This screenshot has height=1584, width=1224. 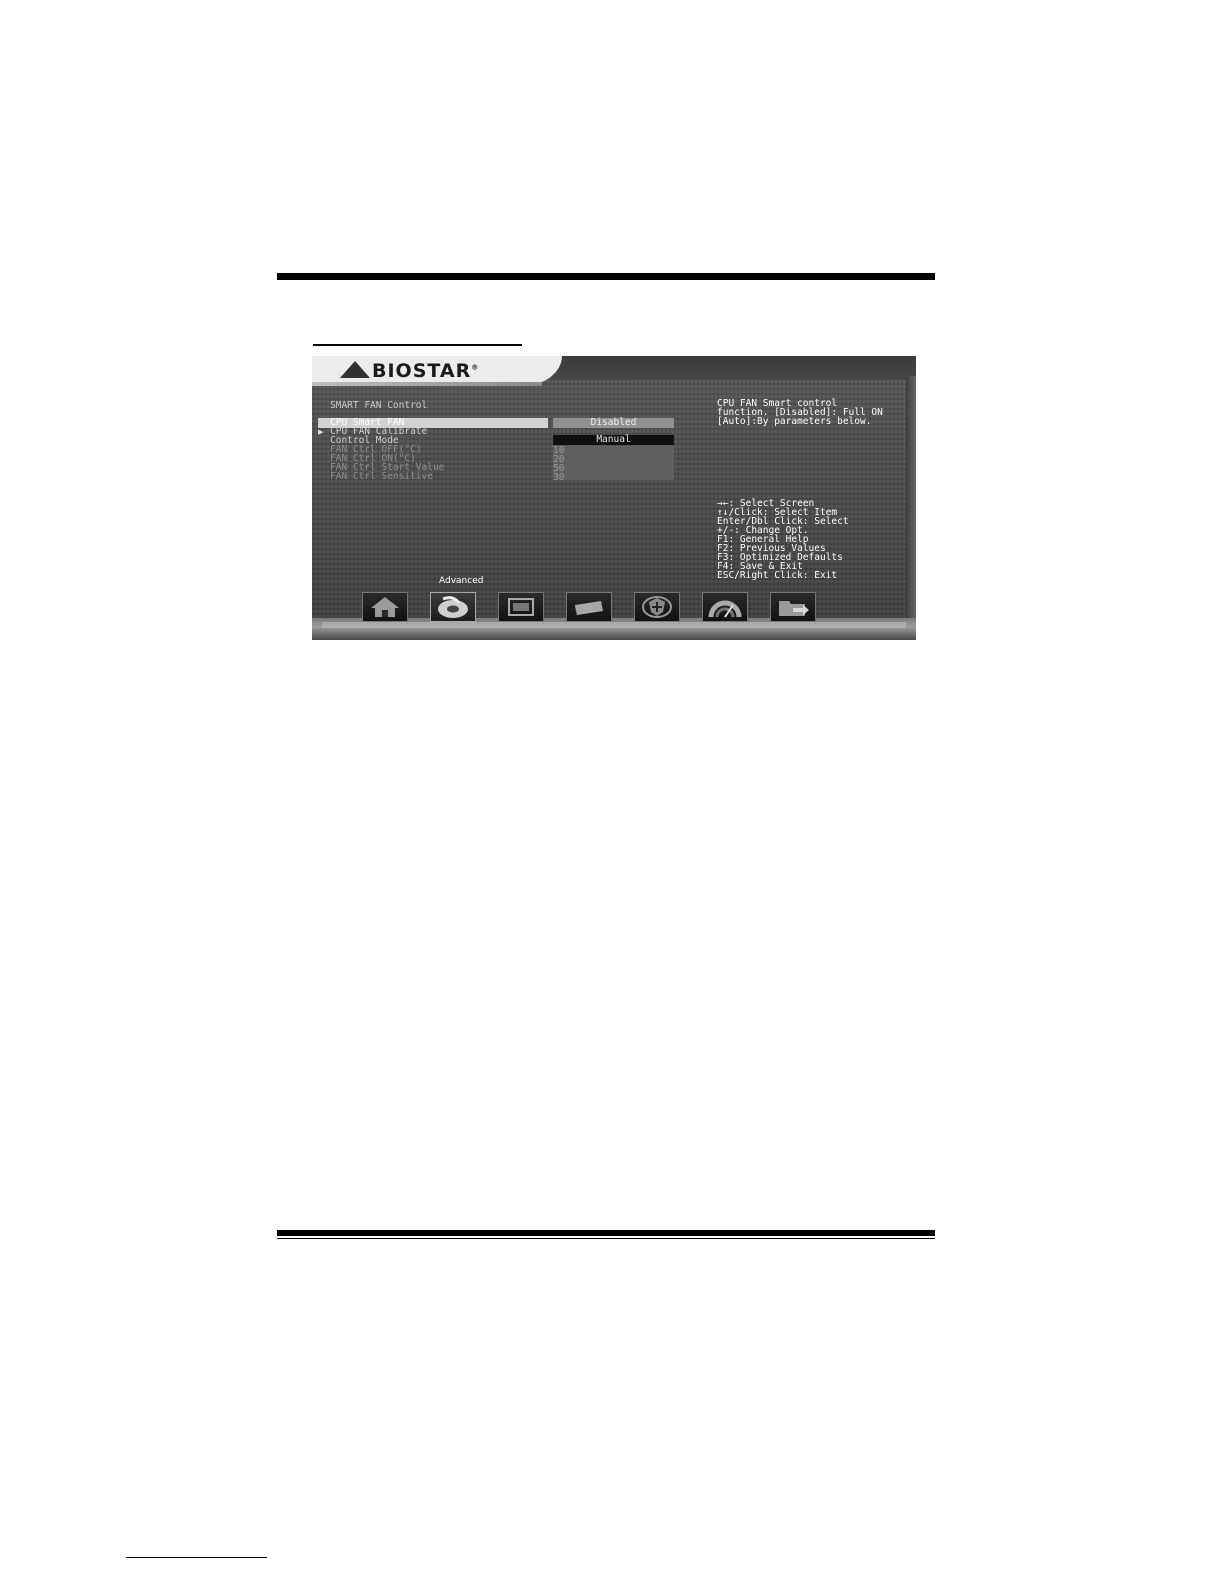 I want to click on help-line: [Auto]:By parameters below., so click(x=794, y=421).